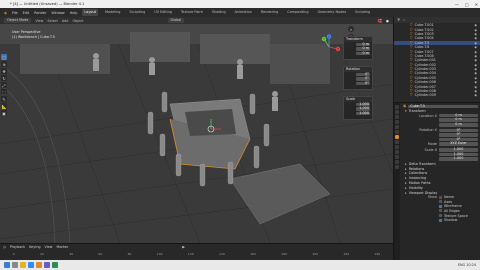  What do you see at coordinates (397, 167) in the screenshot?
I see `material-tab-icon` at bounding box center [397, 167].